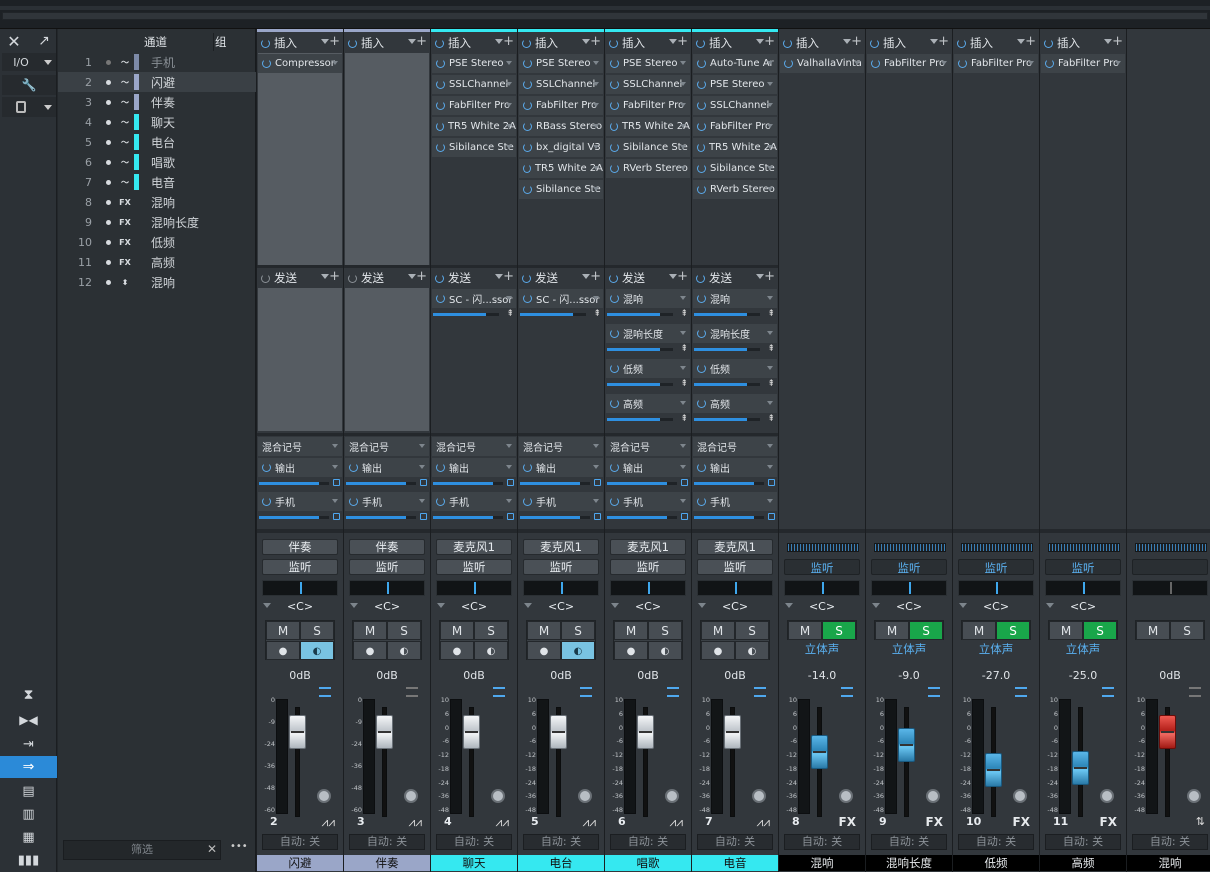  I want to click on close-icon: ✕, so click(14, 41).